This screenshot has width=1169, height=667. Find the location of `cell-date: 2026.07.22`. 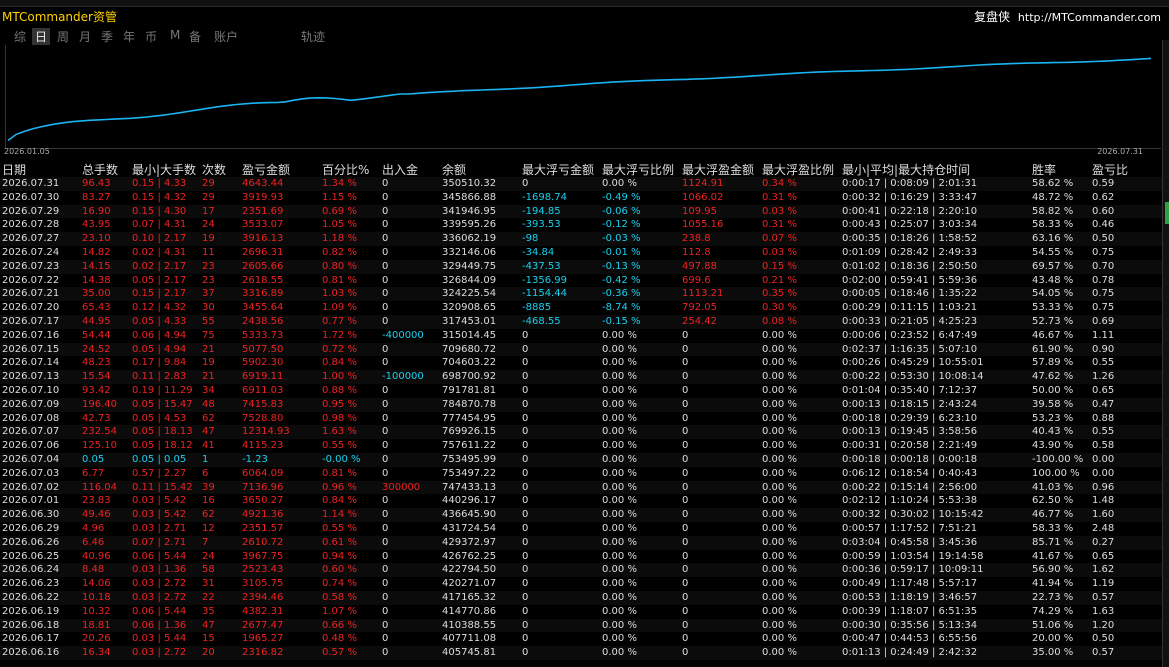

cell-date: 2026.07.22 is located at coordinates (31, 280).